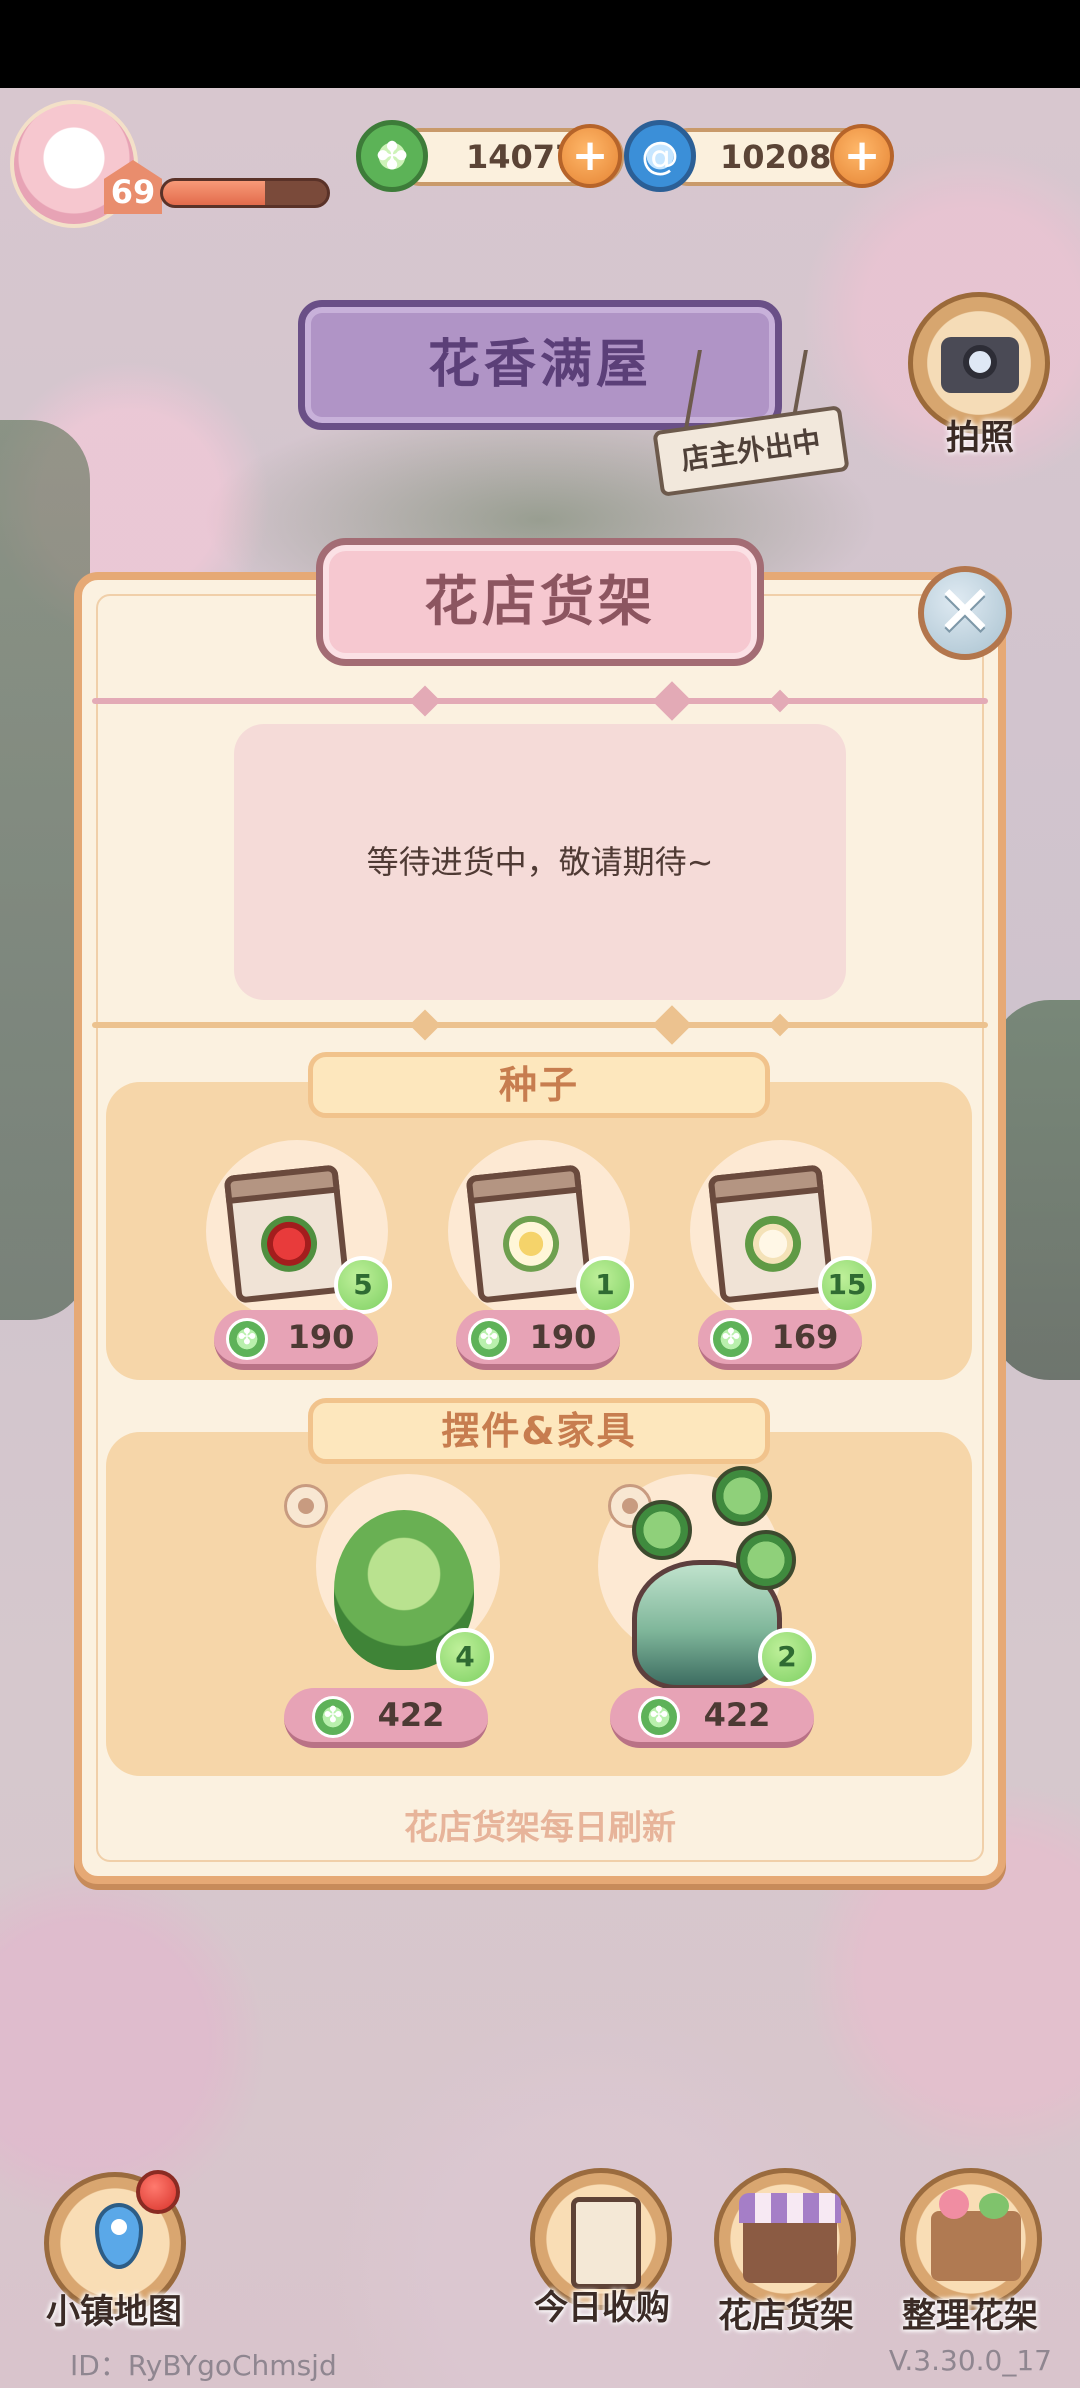  What do you see at coordinates (540, 1828) in the screenshot?
I see `refresh-note: 花店货架每日刷新` at bounding box center [540, 1828].